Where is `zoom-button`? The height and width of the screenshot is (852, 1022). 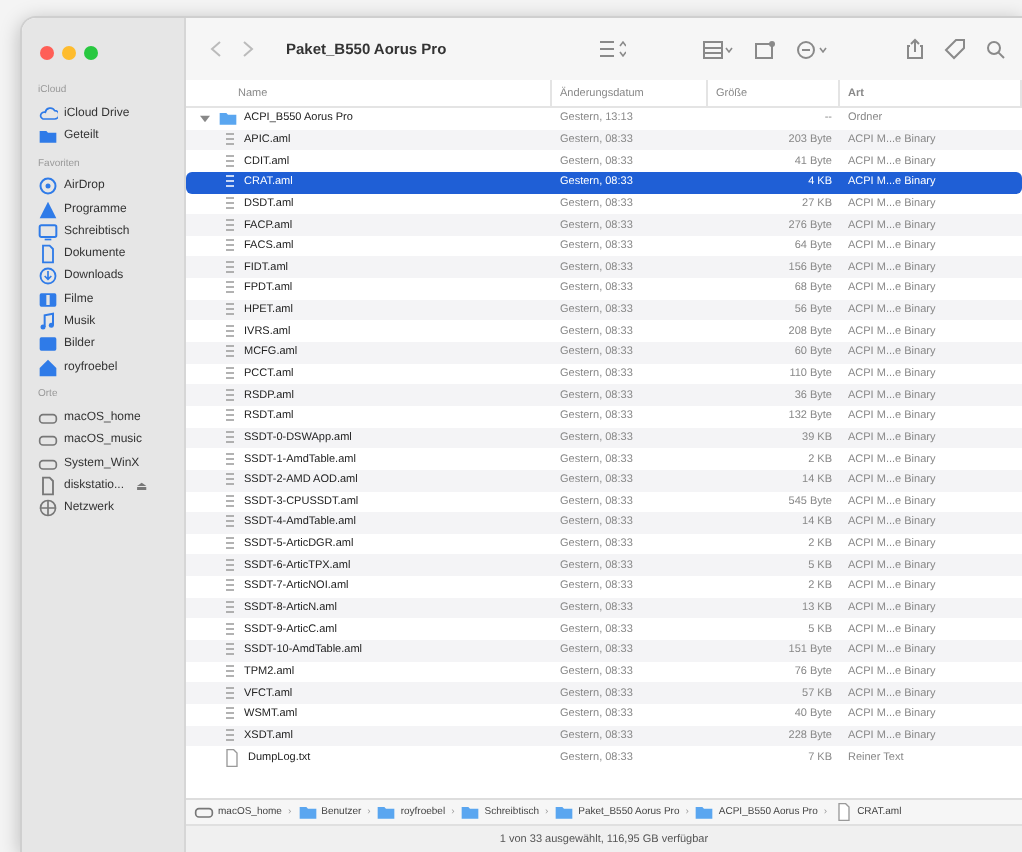 zoom-button is located at coordinates (91, 53).